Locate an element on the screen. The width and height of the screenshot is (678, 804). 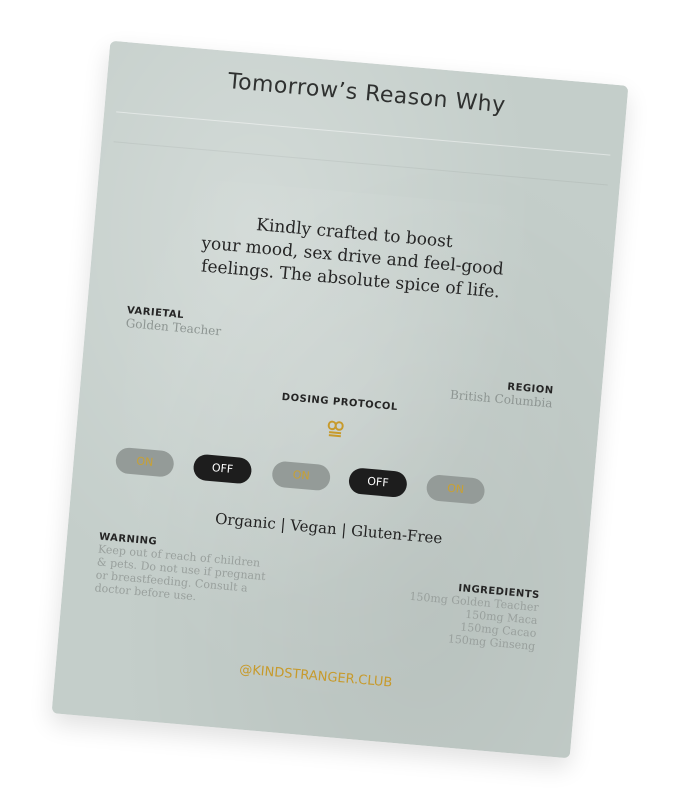
dose-day-4-pill: OFF is located at coordinates (377, 483).